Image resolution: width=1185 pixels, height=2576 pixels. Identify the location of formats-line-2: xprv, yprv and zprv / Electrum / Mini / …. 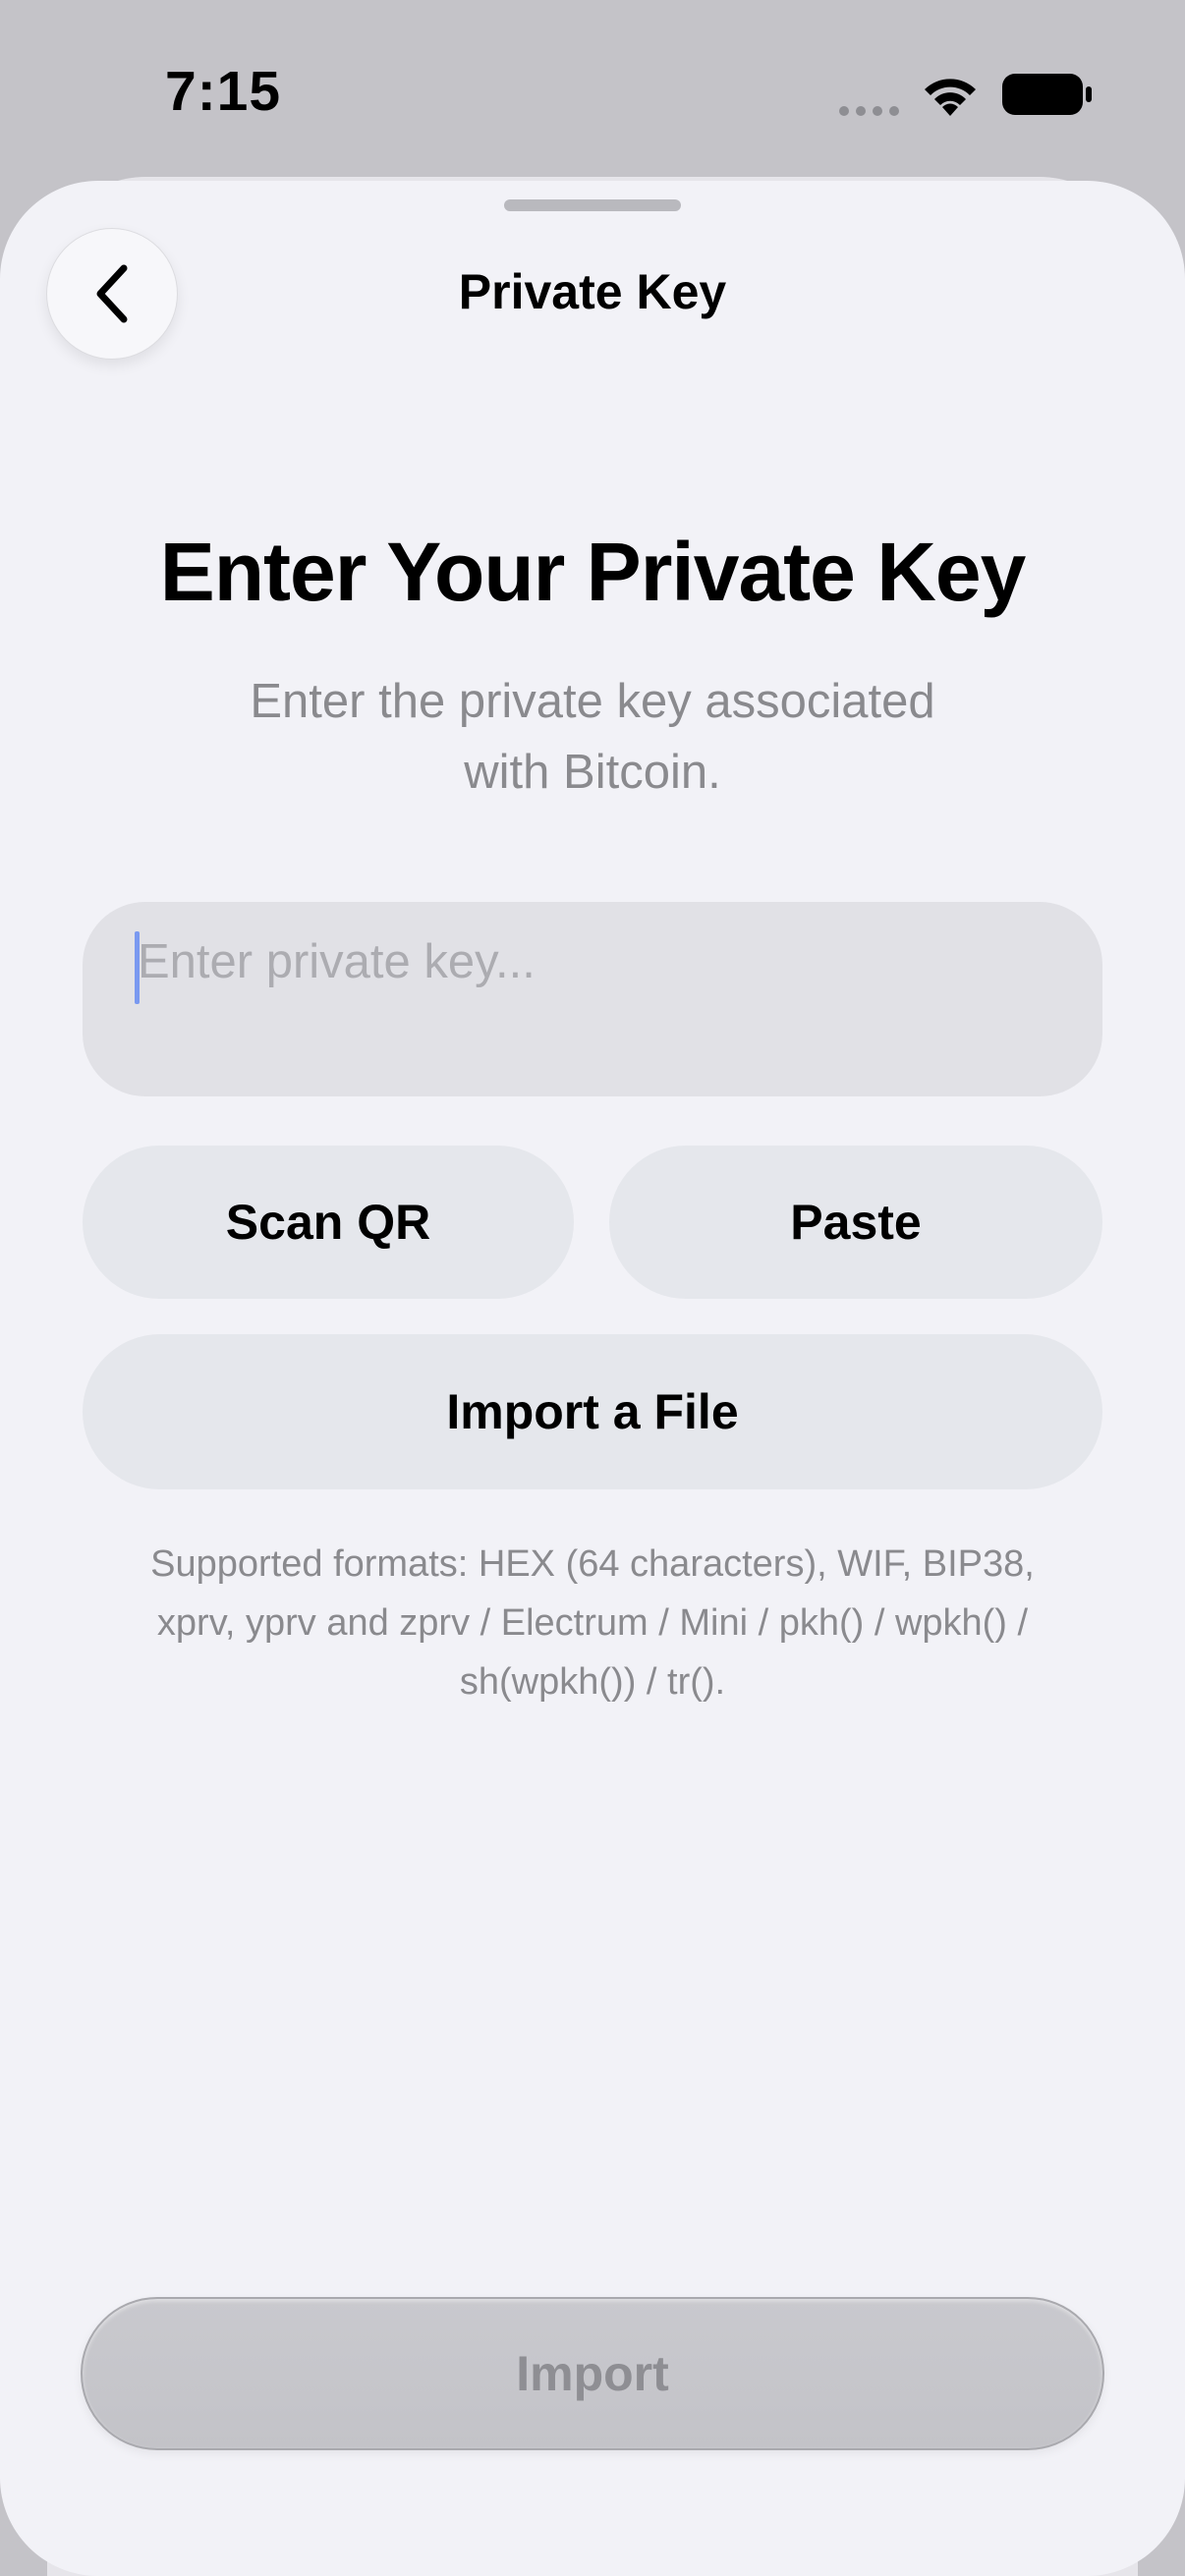
(592, 1623).